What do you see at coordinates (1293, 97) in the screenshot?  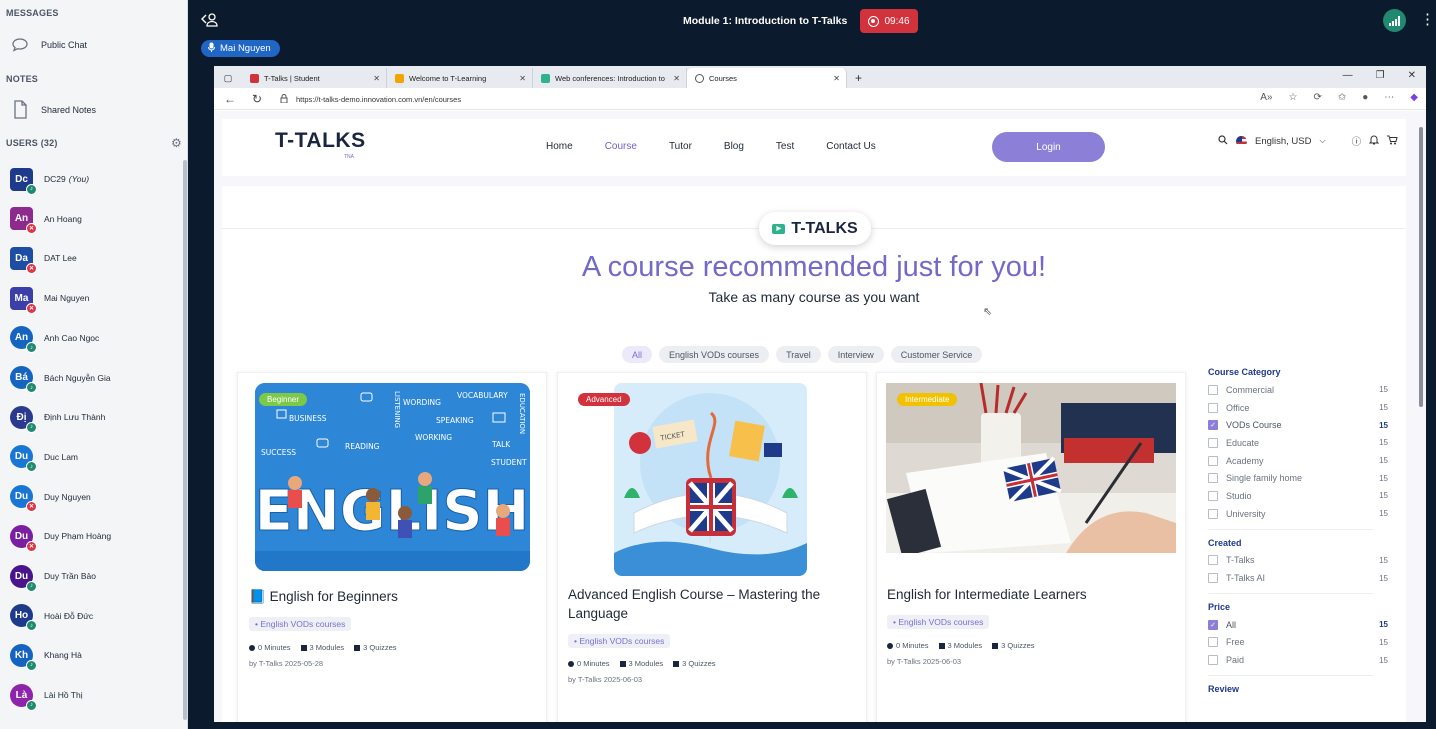 I see `favorite-star-icon: ☆` at bounding box center [1293, 97].